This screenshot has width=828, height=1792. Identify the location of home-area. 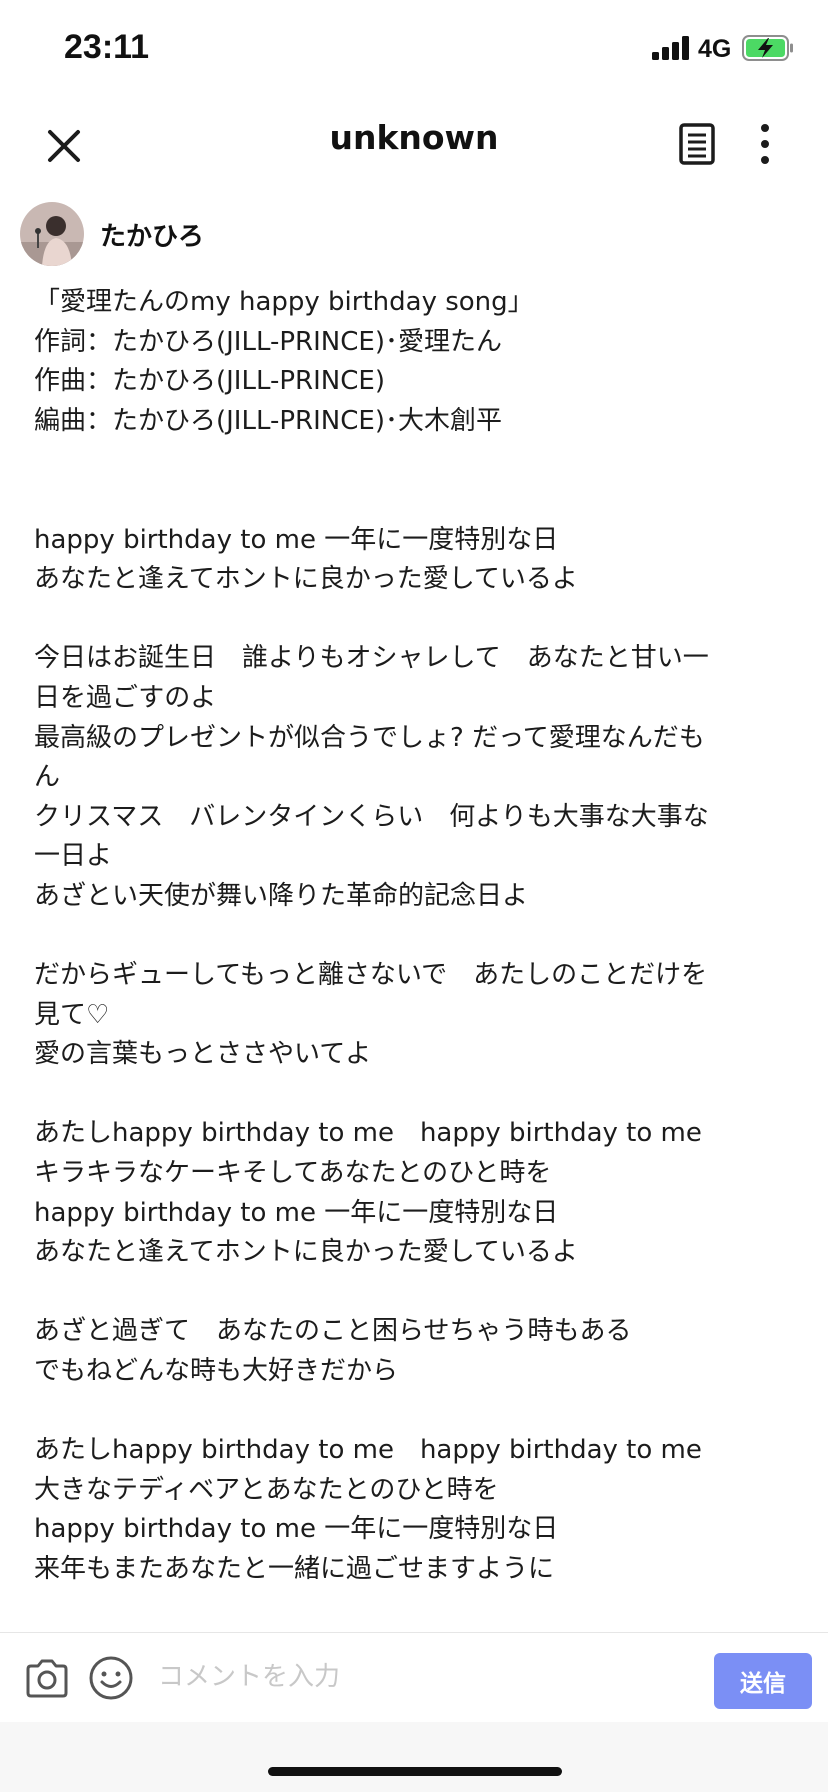
(414, 1757).